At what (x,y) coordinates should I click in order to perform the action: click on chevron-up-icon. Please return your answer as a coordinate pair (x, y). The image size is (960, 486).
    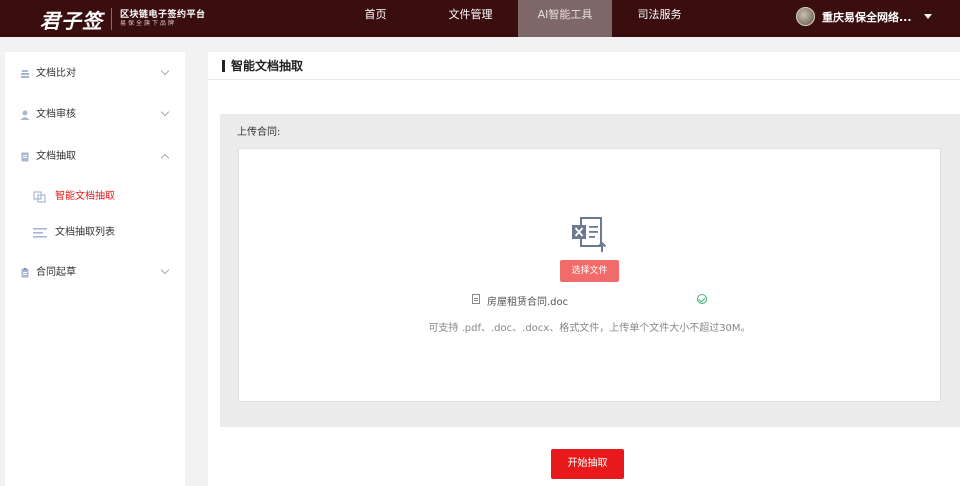
    Looking at the image, I should click on (165, 158).